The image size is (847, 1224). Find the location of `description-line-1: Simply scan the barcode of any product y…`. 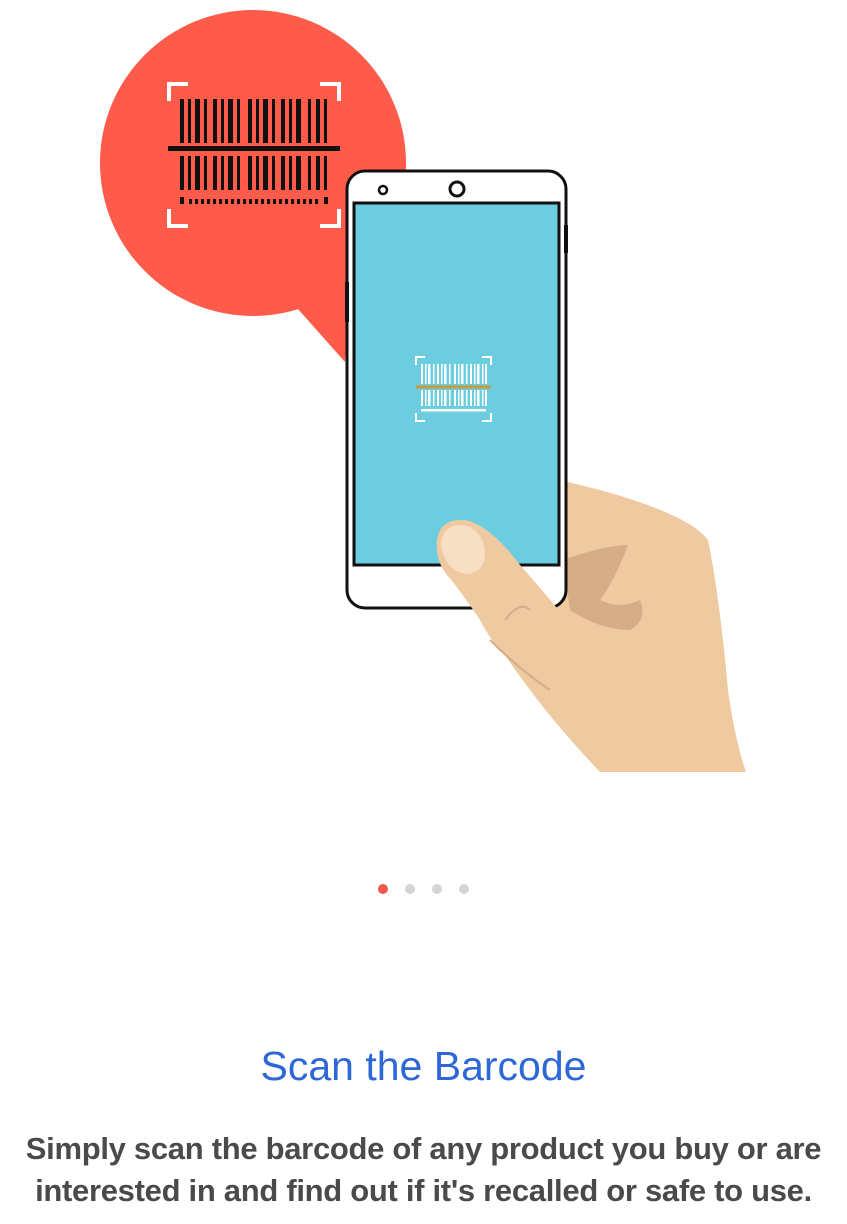

description-line-1: Simply scan the barcode of any product y… is located at coordinates (423, 1148).